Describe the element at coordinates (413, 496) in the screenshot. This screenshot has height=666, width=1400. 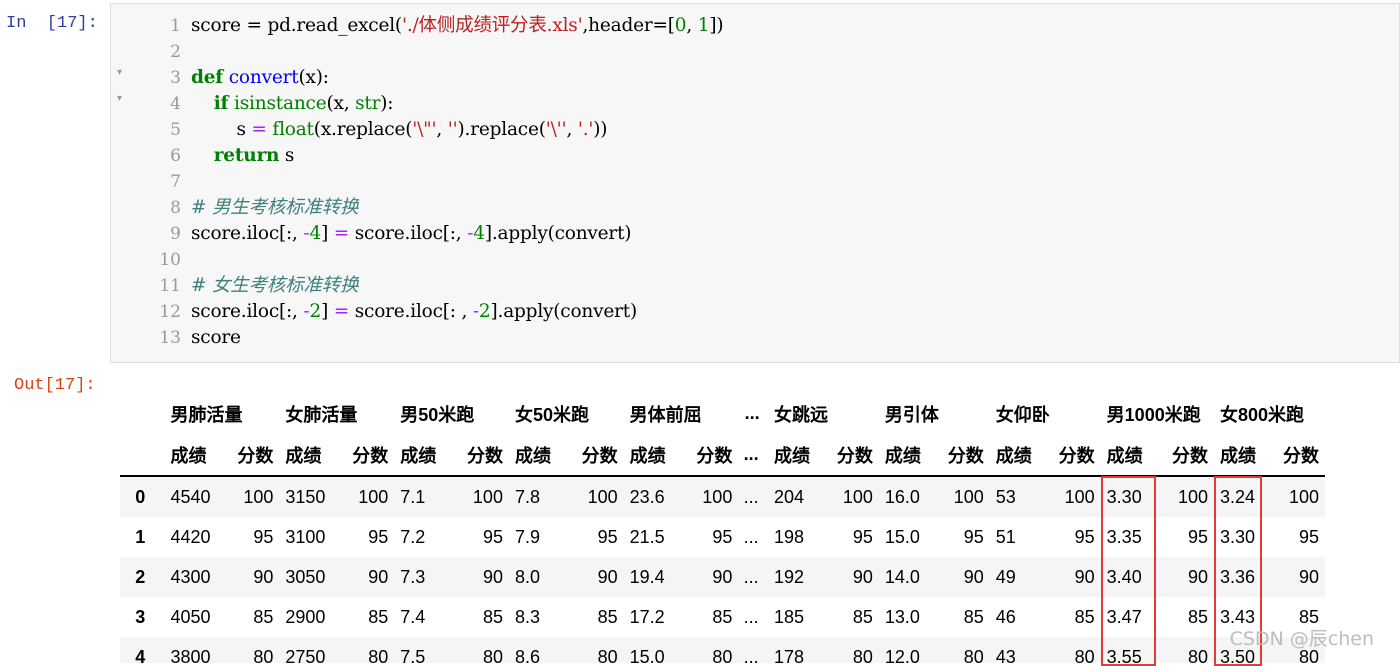
I see `table-cell: 7.1` at that location.